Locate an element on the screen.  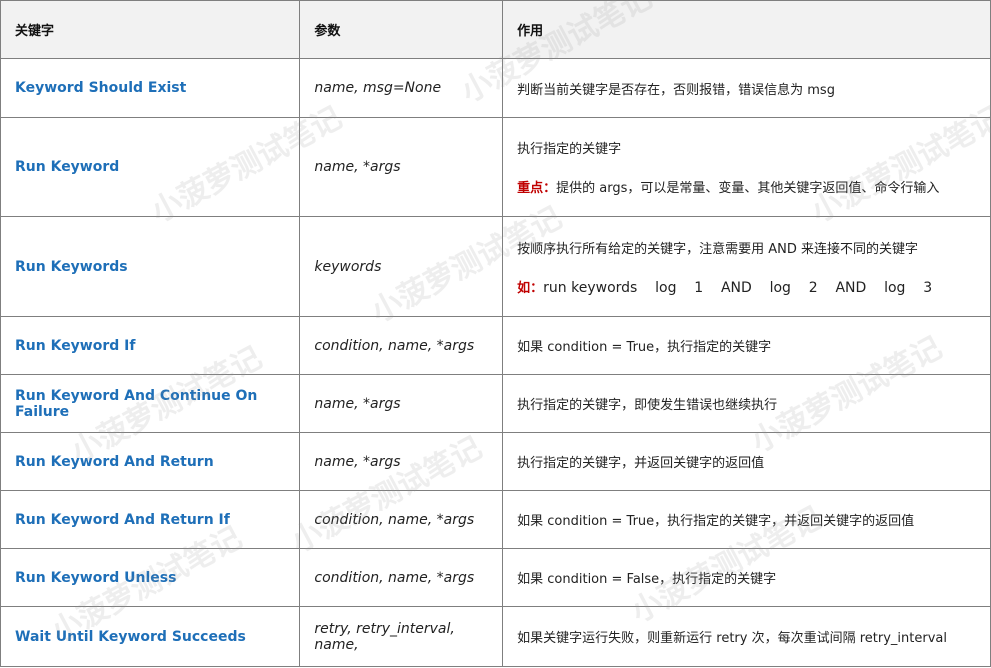
description-text: 执行指定的关键字，并返回关键字的返回值 is located at coordinates (641, 463).